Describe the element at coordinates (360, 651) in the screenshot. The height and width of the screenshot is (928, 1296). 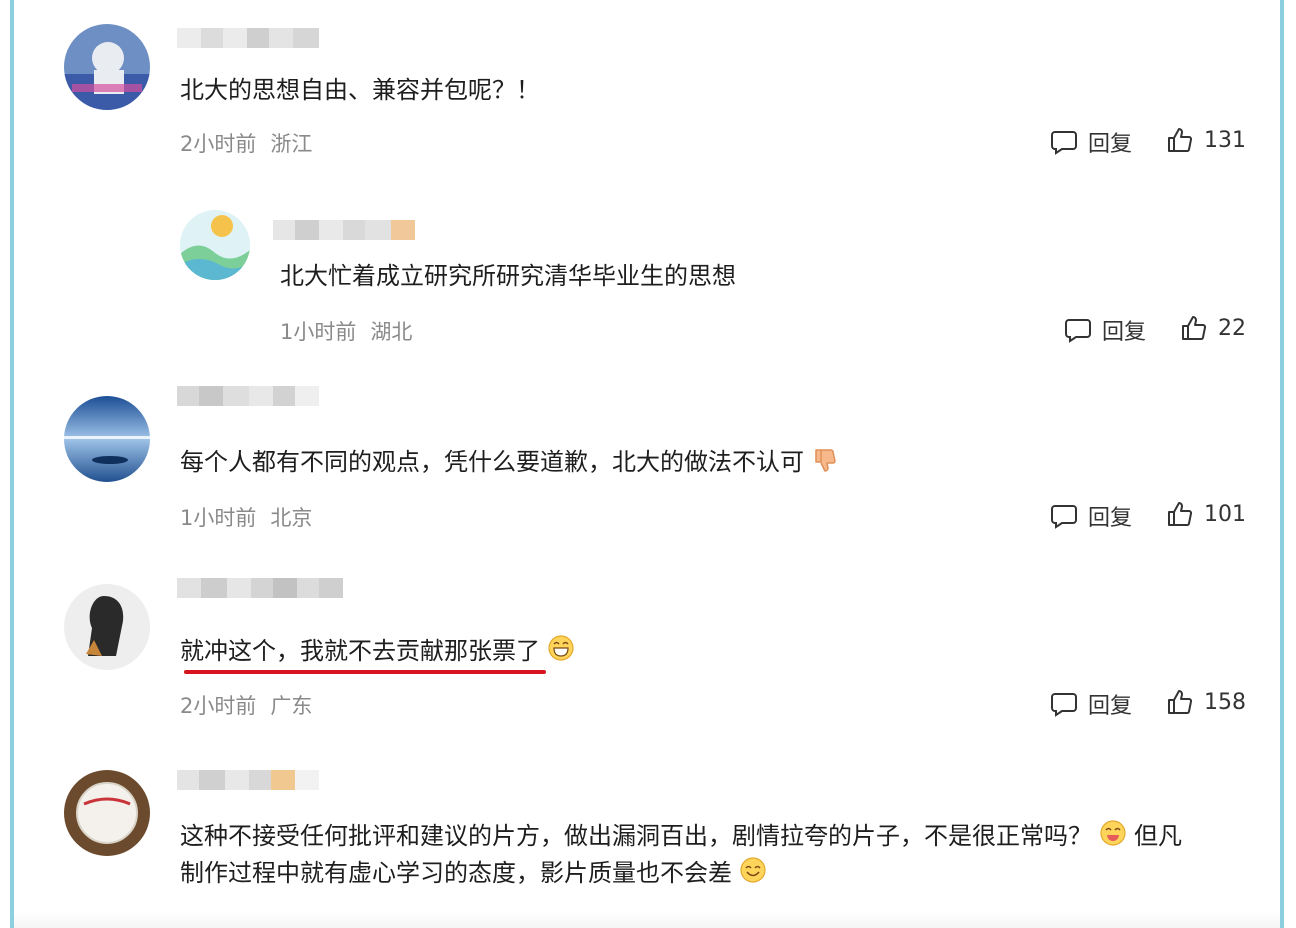
I see `comment-text-content: 就冲这个，我就不去贡献那张票了` at that location.